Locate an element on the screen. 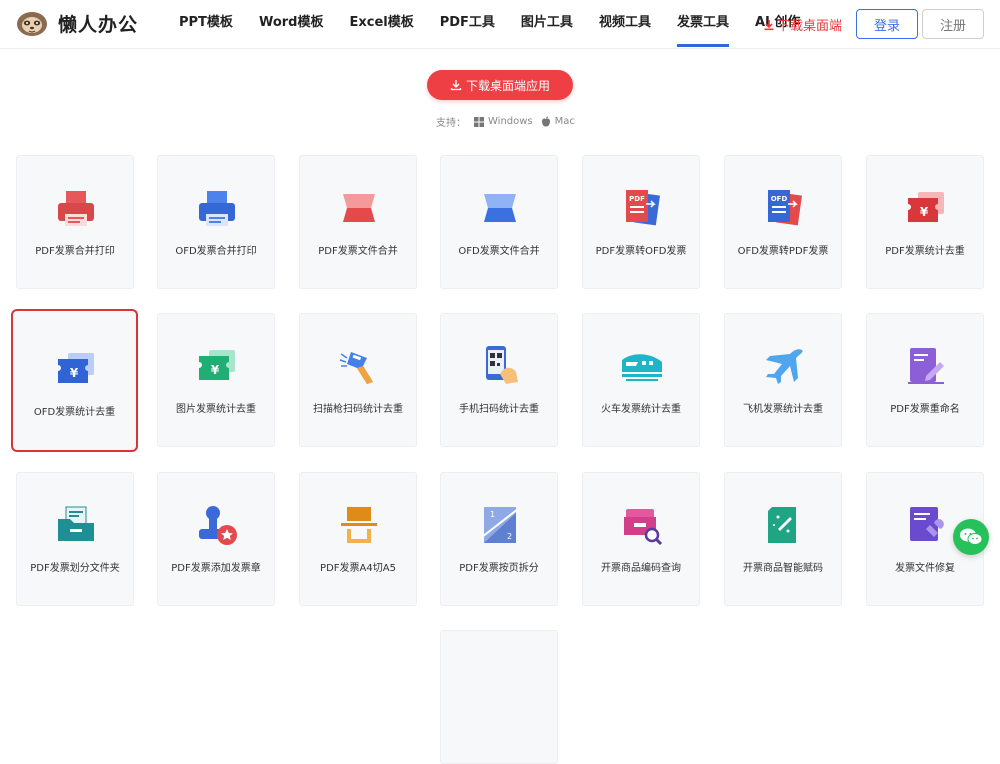 The image size is (1000, 764). tool-card-a4-to-a5: PDF发票A4切A5 is located at coordinates (358, 539).